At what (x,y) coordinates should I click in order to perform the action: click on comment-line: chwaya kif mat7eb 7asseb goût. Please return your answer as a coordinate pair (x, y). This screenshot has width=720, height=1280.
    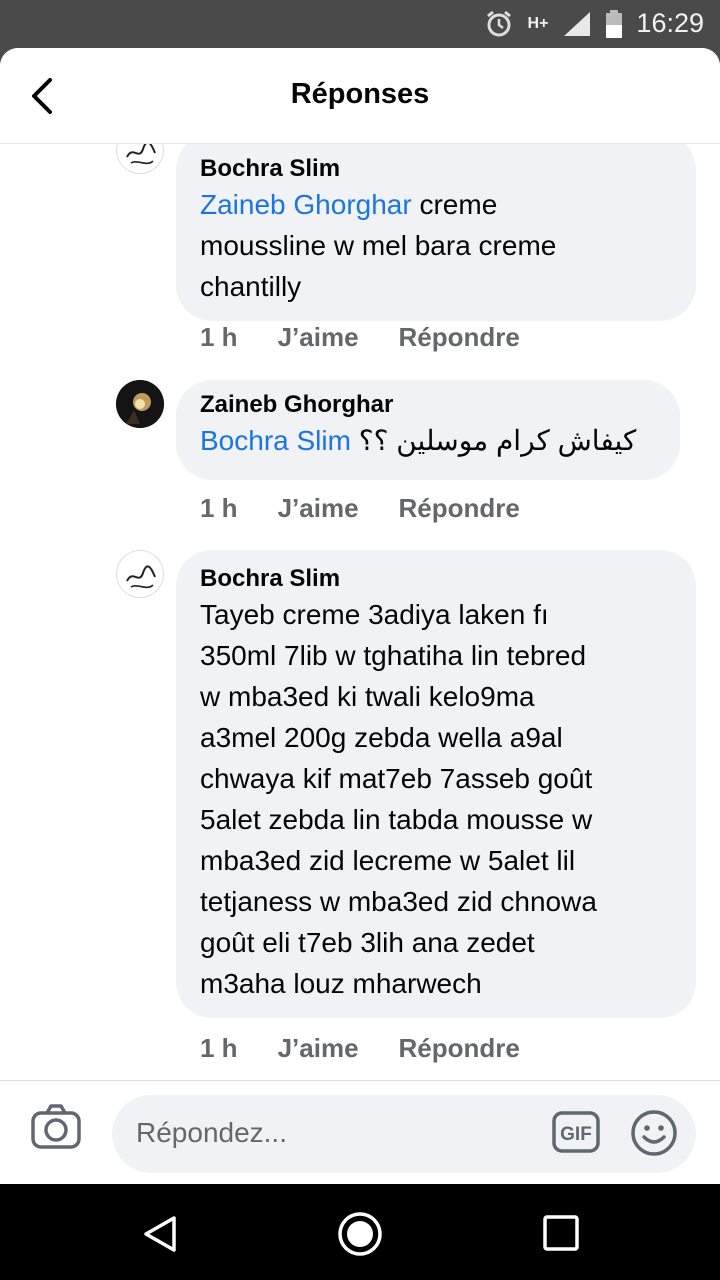
    Looking at the image, I should click on (396, 778).